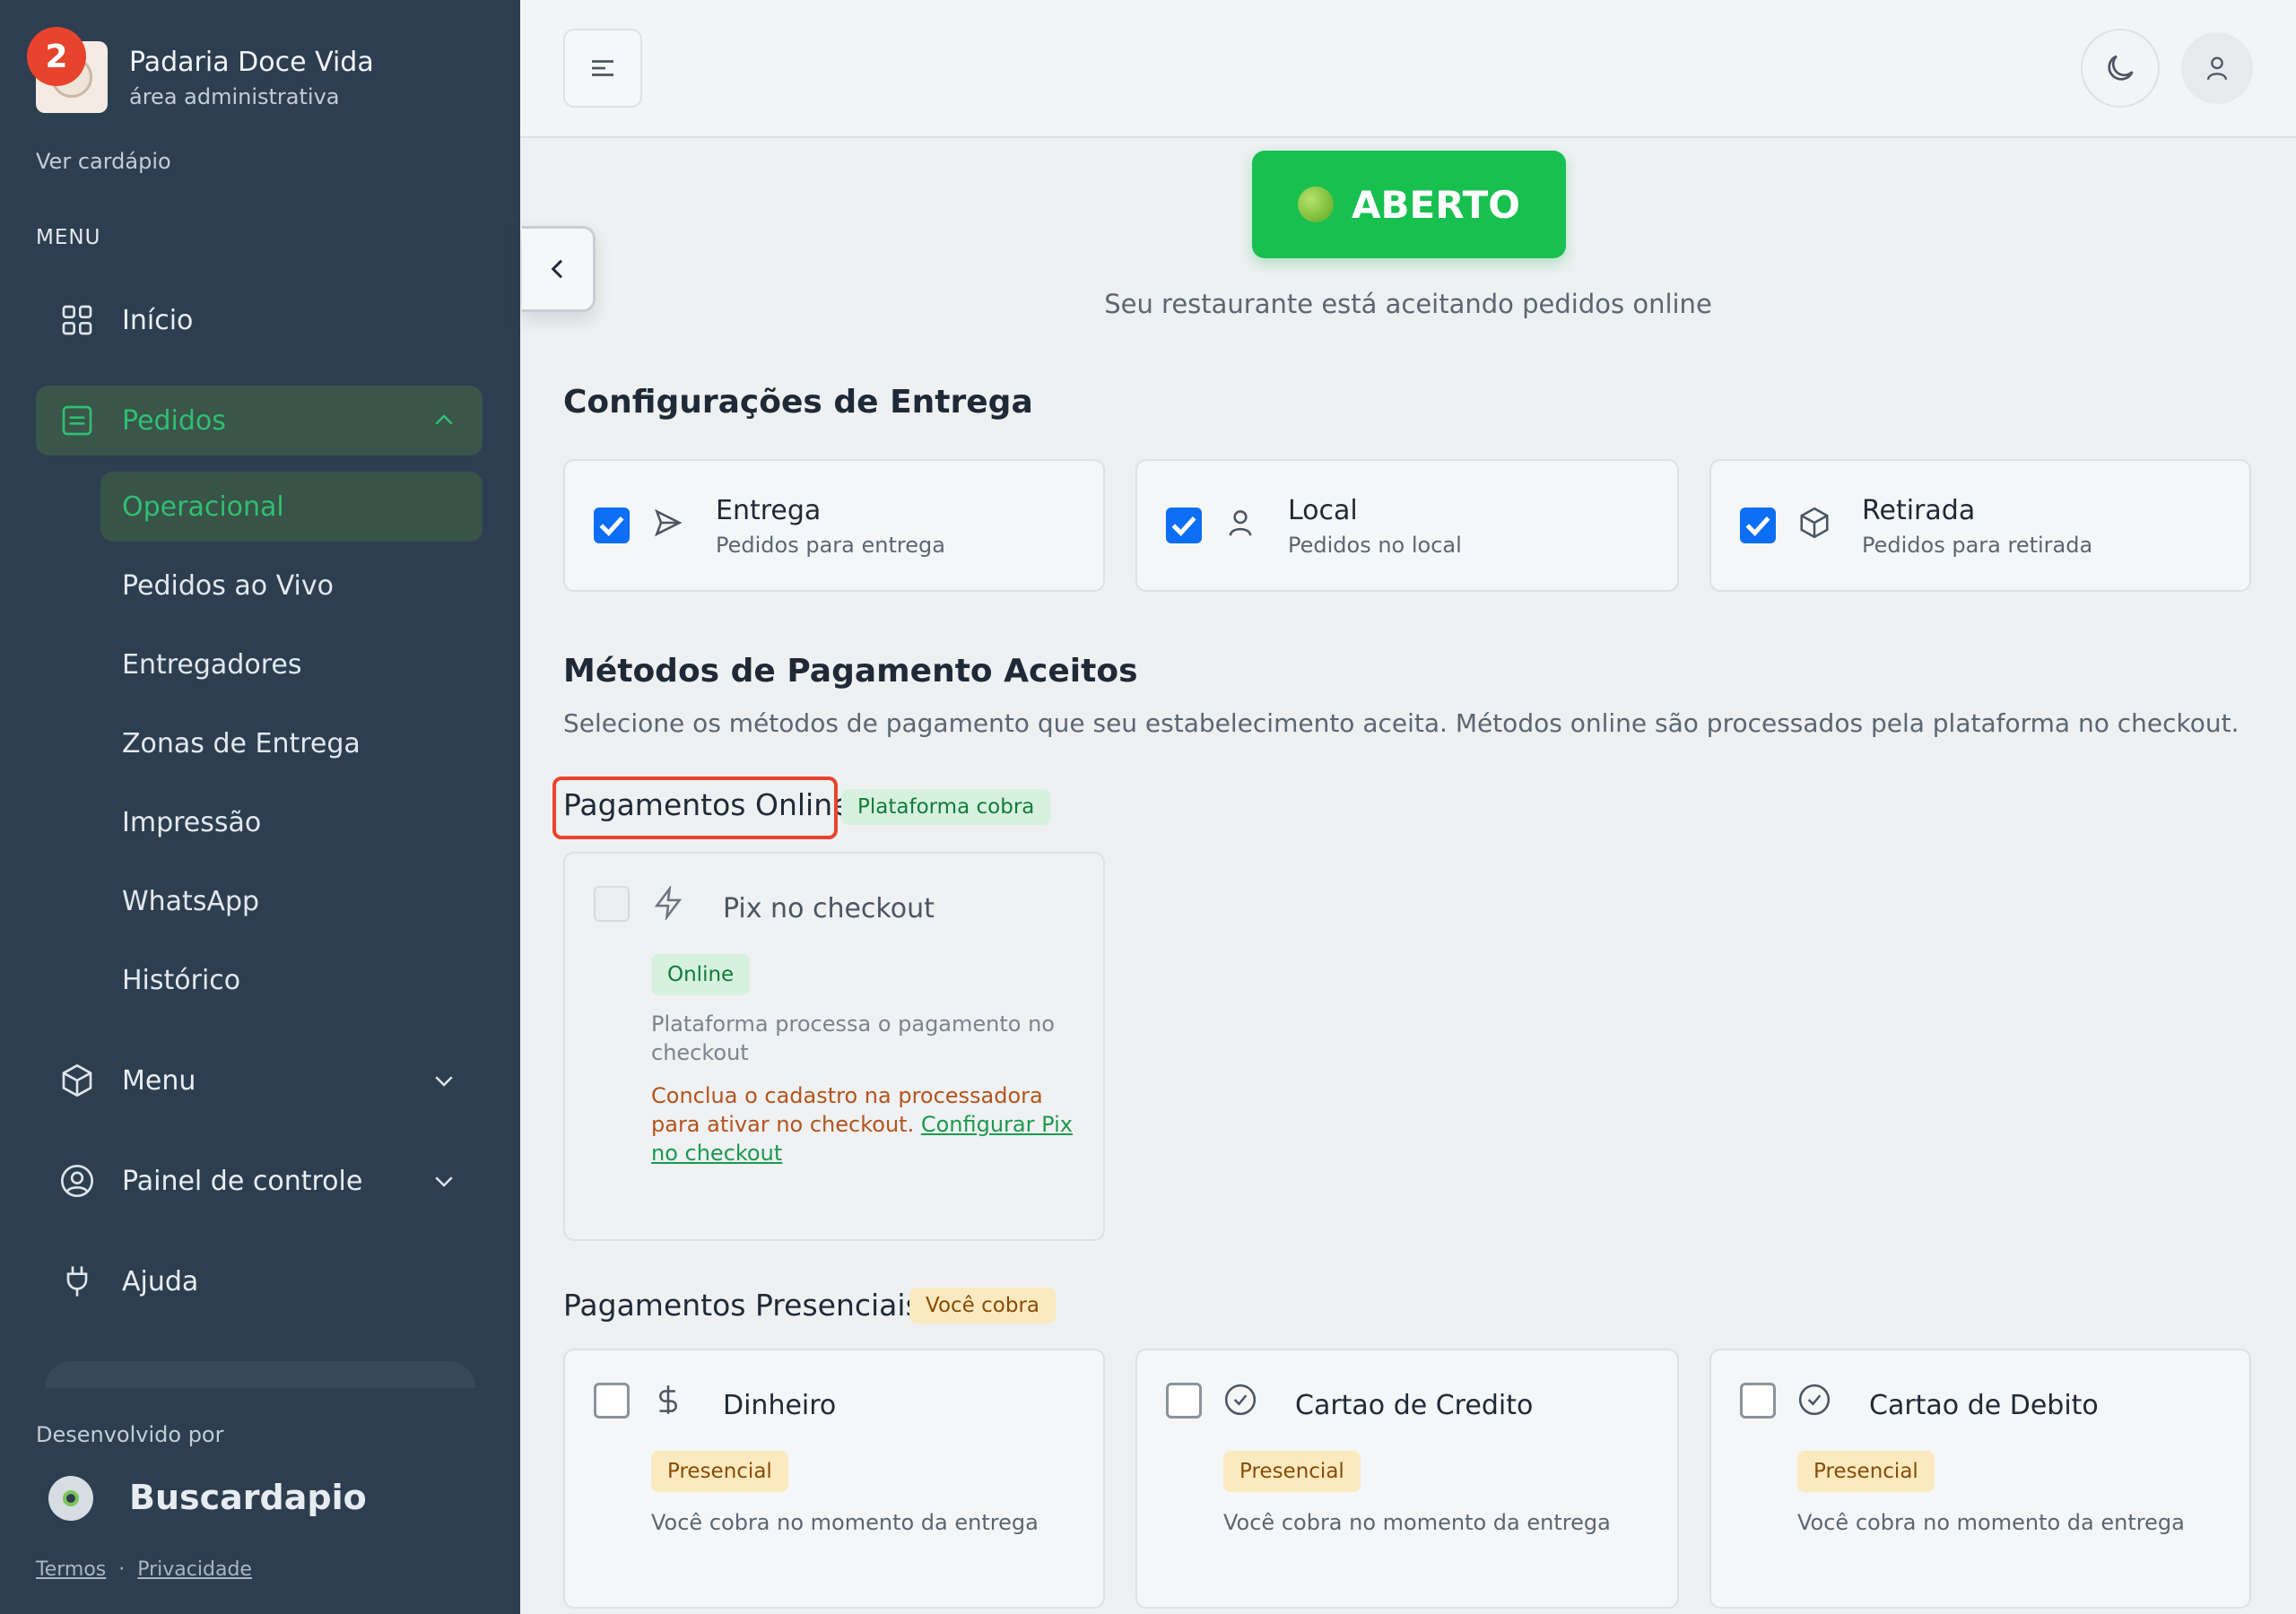 The height and width of the screenshot is (1614, 2296). Describe the element at coordinates (259, 320) in the screenshot. I see `sidebar-item-inicio: Início` at that location.